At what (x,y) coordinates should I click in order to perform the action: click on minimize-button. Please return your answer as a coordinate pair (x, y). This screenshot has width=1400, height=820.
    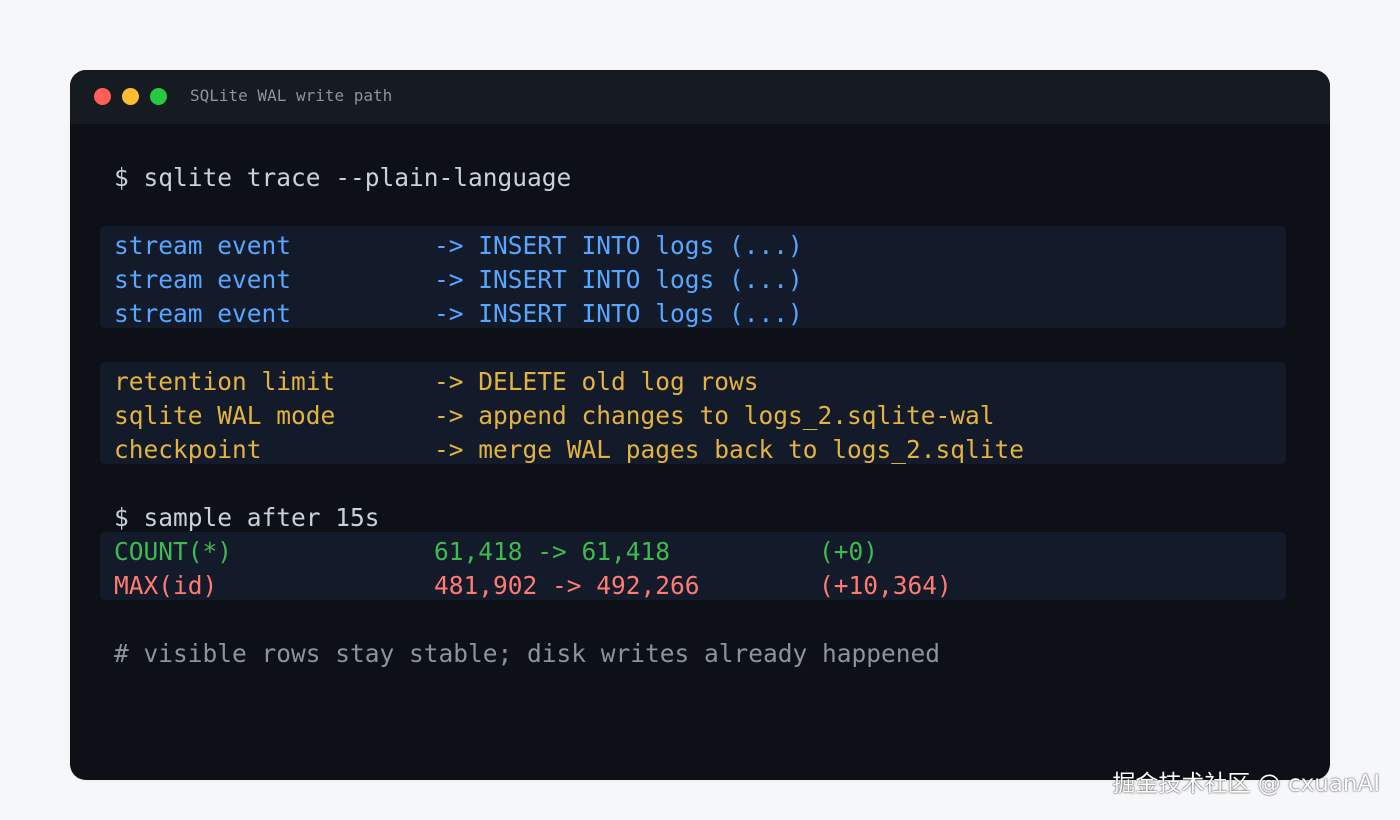
    Looking at the image, I should click on (130, 96).